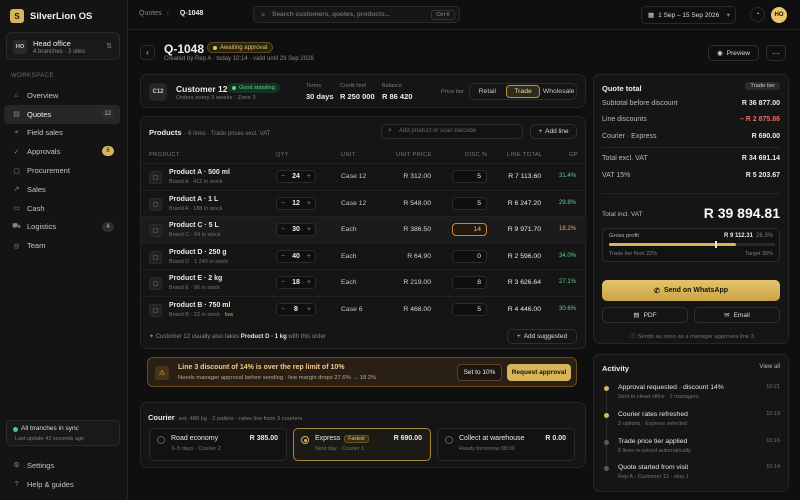 This screenshot has height=500, width=800. What do you see at coordinates (62, 95) in the screenshot?
I see `sidebar-item-overview: ⌂ Overview` at bounding box center [62, 95].